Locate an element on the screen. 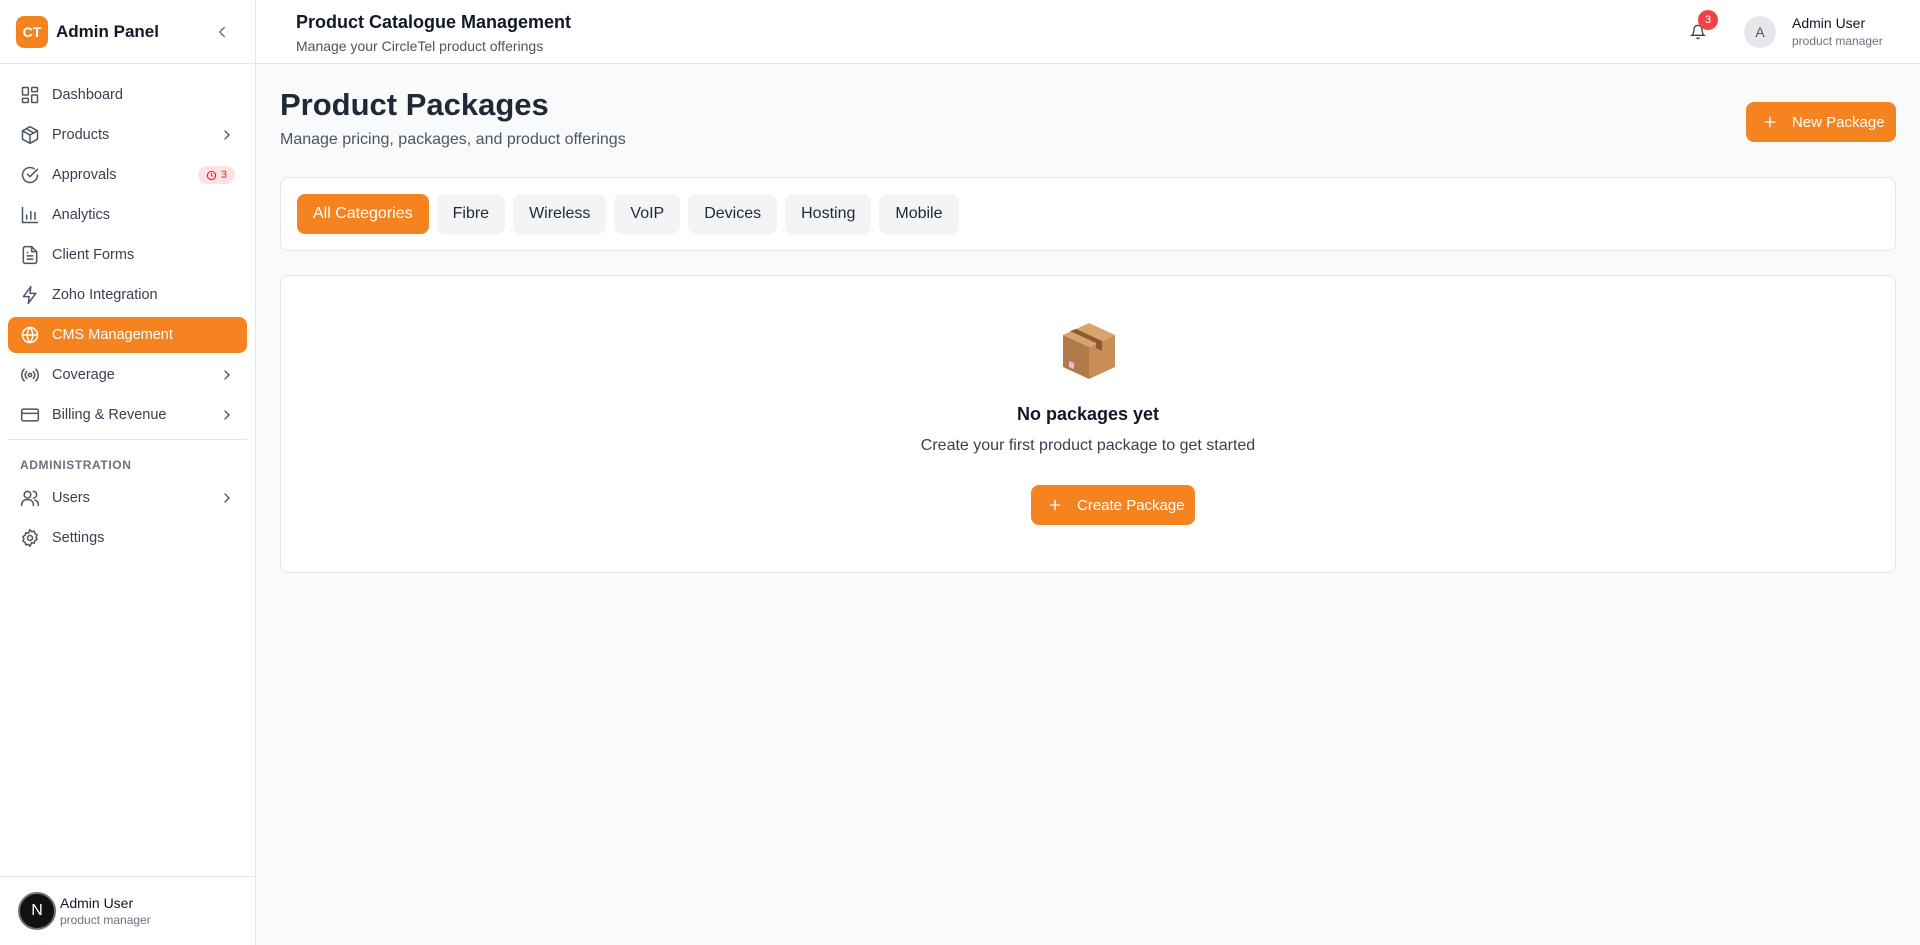 Image resolution: width=1920 pixels, height=945 pixels. bar-chart-icon is located at coordinates (30, 215).